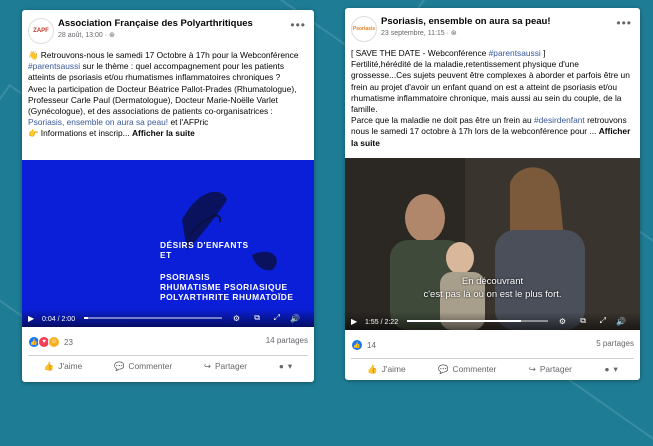 The height and width of the screenshot is (446, 653). I want to click on see-more-link: Afficher la suite, so click(163, 133).